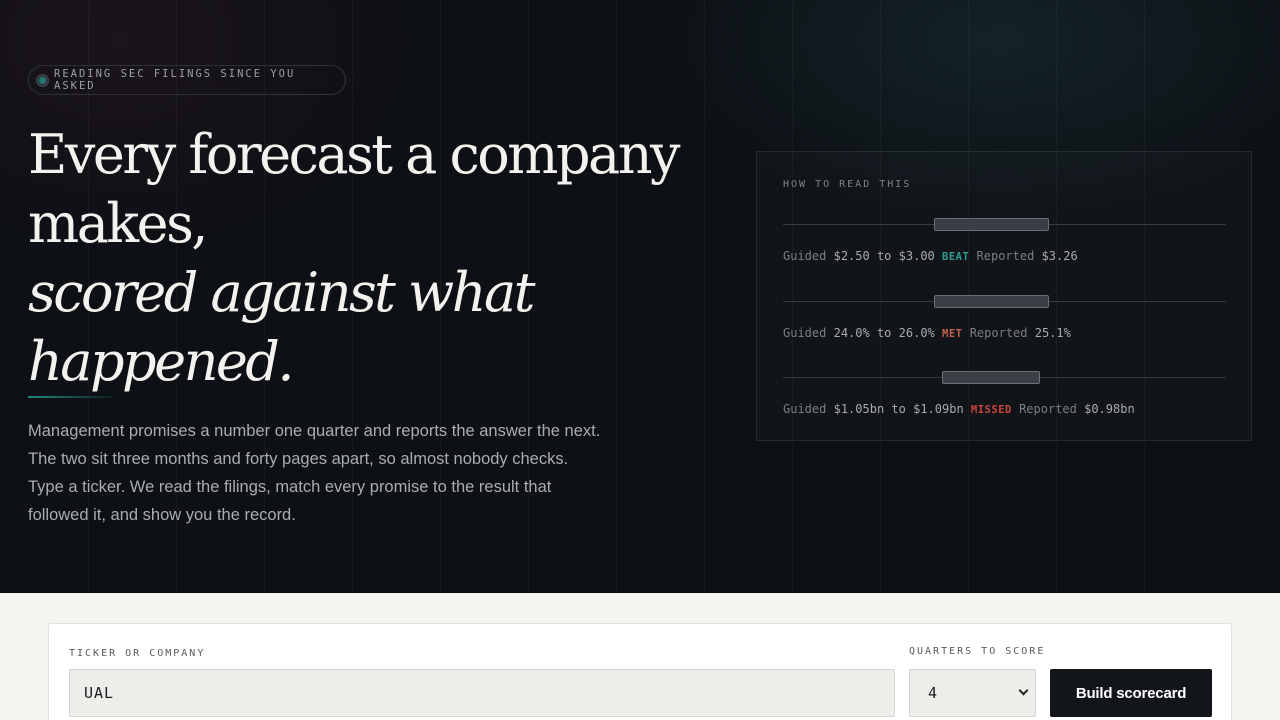  What do you see at coordinates (482, 693) in the screenshot?
I see `ticker-input` at bounding box center [482, 693].